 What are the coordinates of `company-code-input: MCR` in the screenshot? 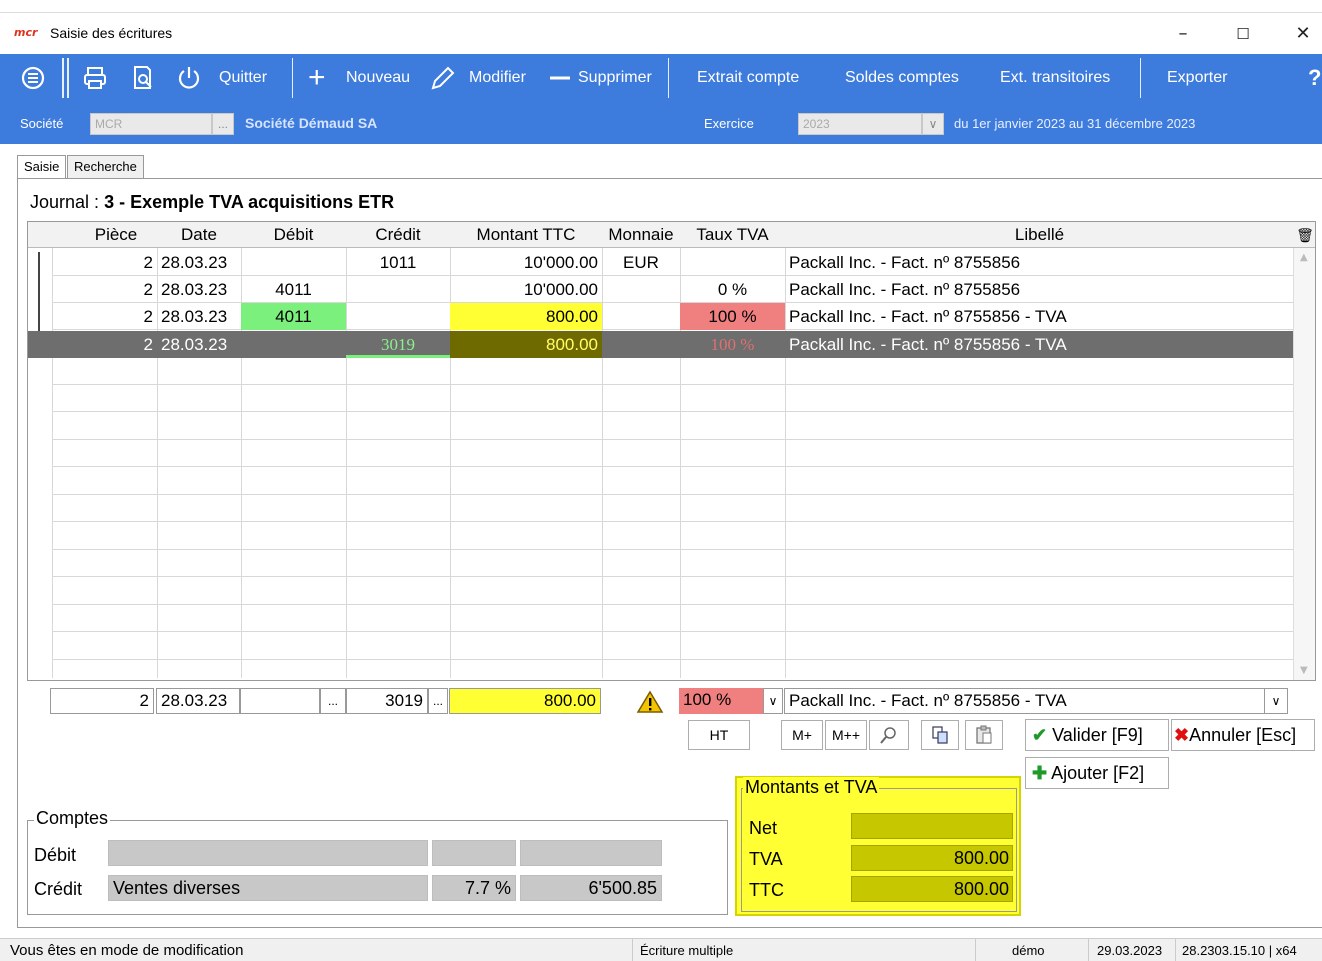 It's located at (151, 124).